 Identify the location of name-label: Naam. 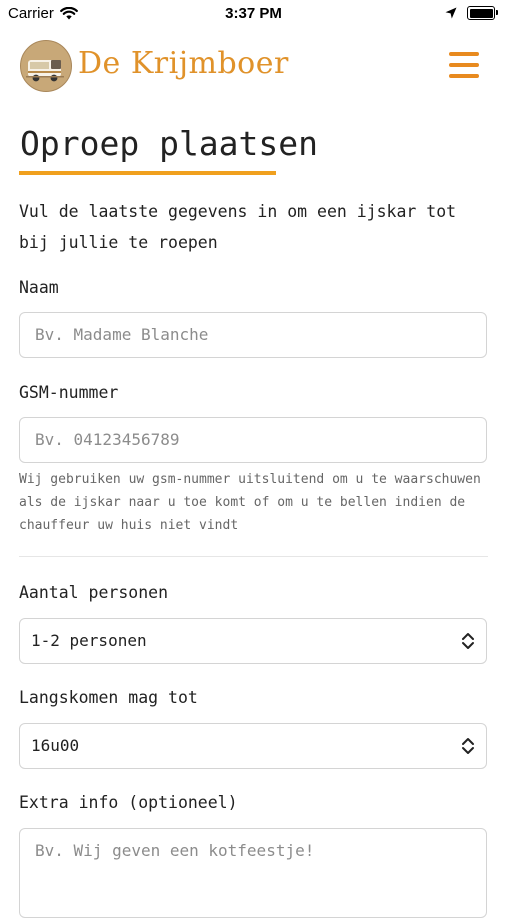
(39, 287).